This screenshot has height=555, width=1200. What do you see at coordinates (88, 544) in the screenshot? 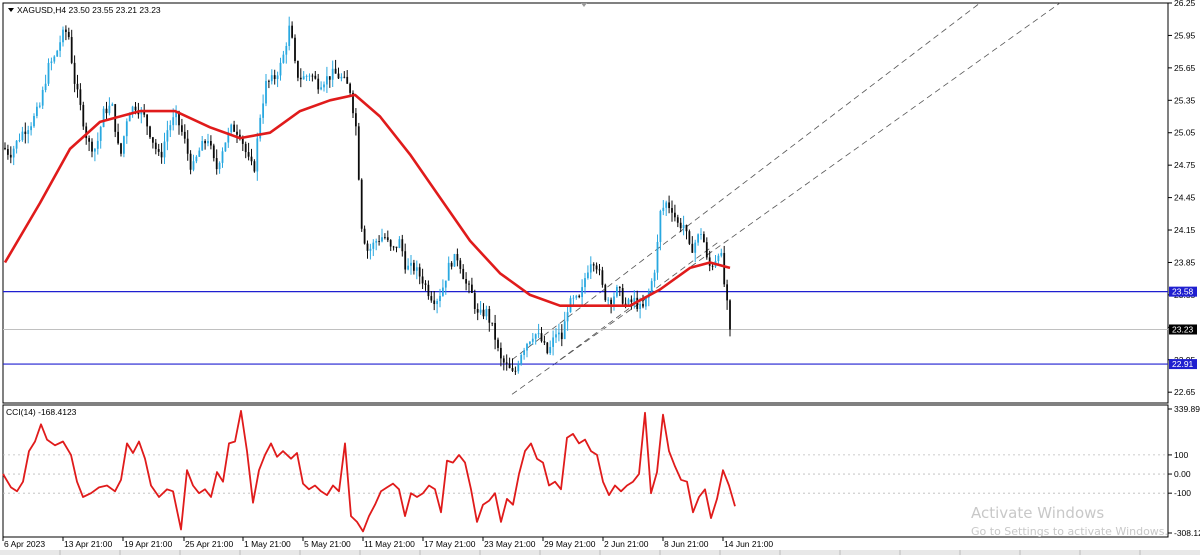
I see `time-tick-label: 13 Apr 21:00` at bounding box center [88, 544].